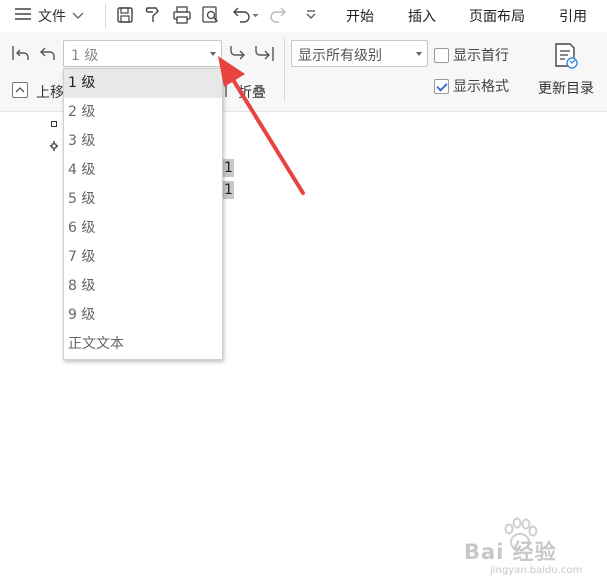  What do you see at coordinates (261, 125) in the screenshot?
I see `annotation-arrow` at bounding box center [261, 125].